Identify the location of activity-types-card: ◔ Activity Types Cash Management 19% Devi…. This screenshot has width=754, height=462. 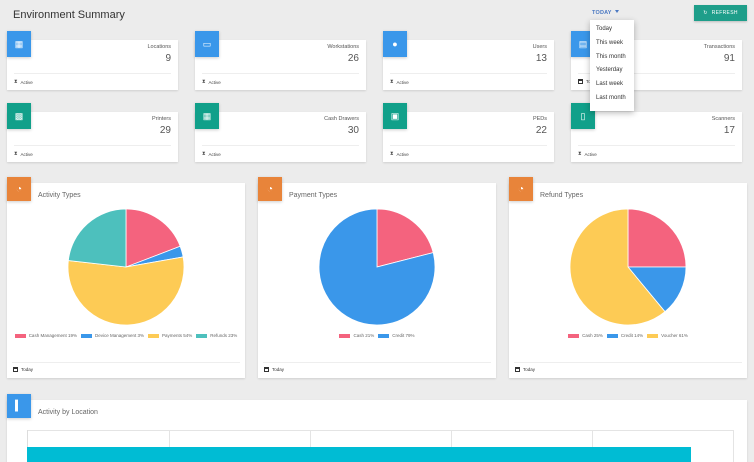
(126, 277).